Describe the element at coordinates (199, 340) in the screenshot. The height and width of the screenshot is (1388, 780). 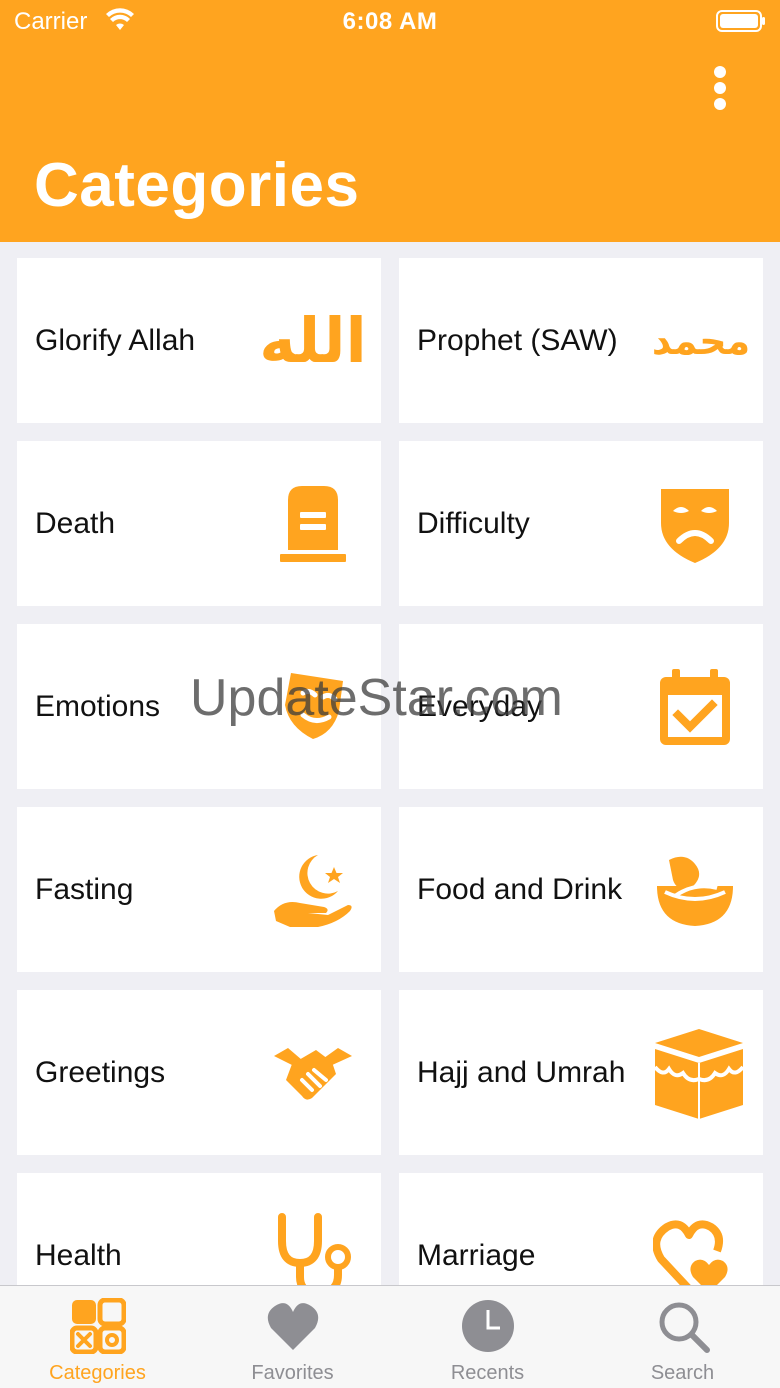
I see `category-tile-glorify-allah: Glorify Allah الله` at that location.